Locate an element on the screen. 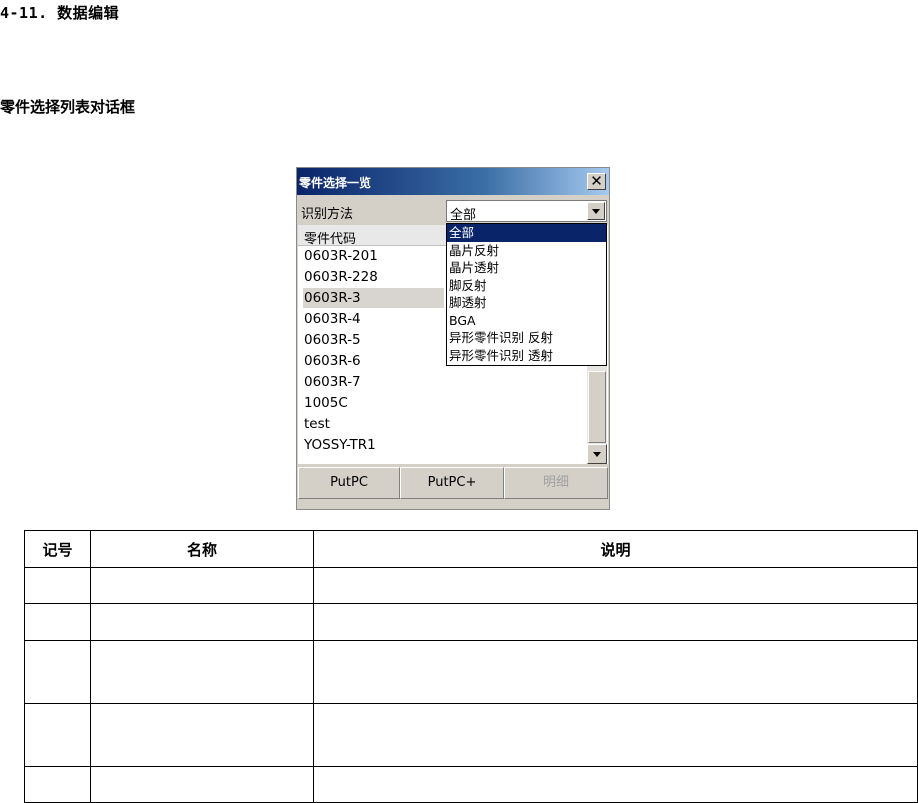 The width and height of the screenshot is (918, 803). dropdown-option: 全部 is located at coordinates (526, 233).